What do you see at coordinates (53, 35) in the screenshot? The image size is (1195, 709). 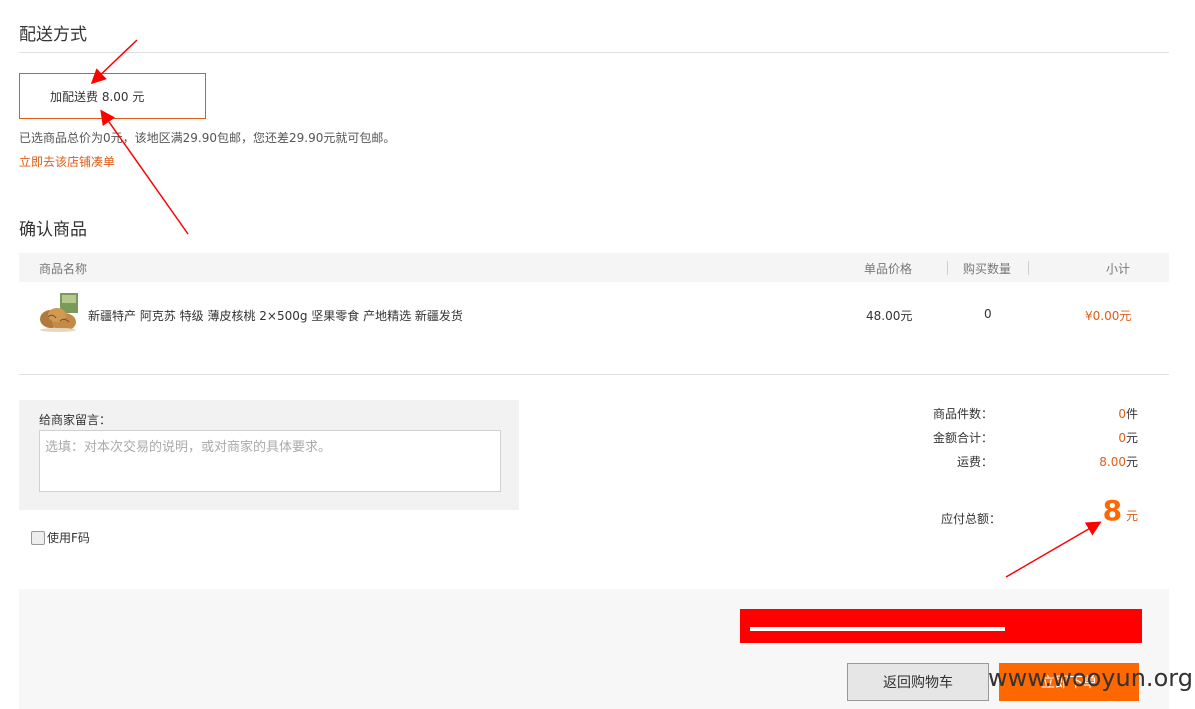 I see `shipping-section-title: 配送方式` at bounding box center [53, 35].